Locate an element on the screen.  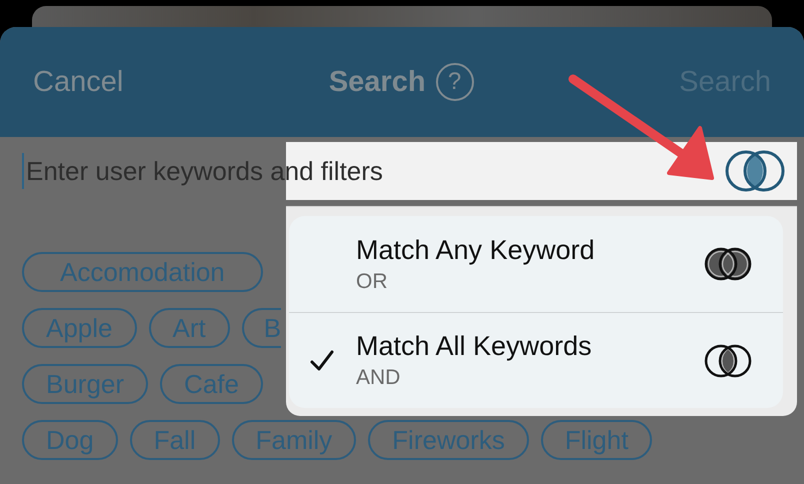
keyword-tag: Apple is located at coordinates (79, 328).